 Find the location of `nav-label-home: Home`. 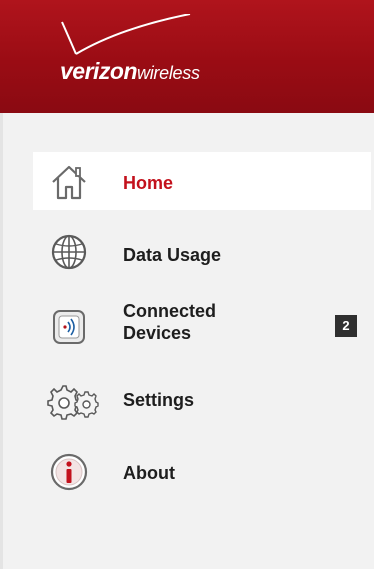

nav-label-home: Home is located at coordinates (148, 183).